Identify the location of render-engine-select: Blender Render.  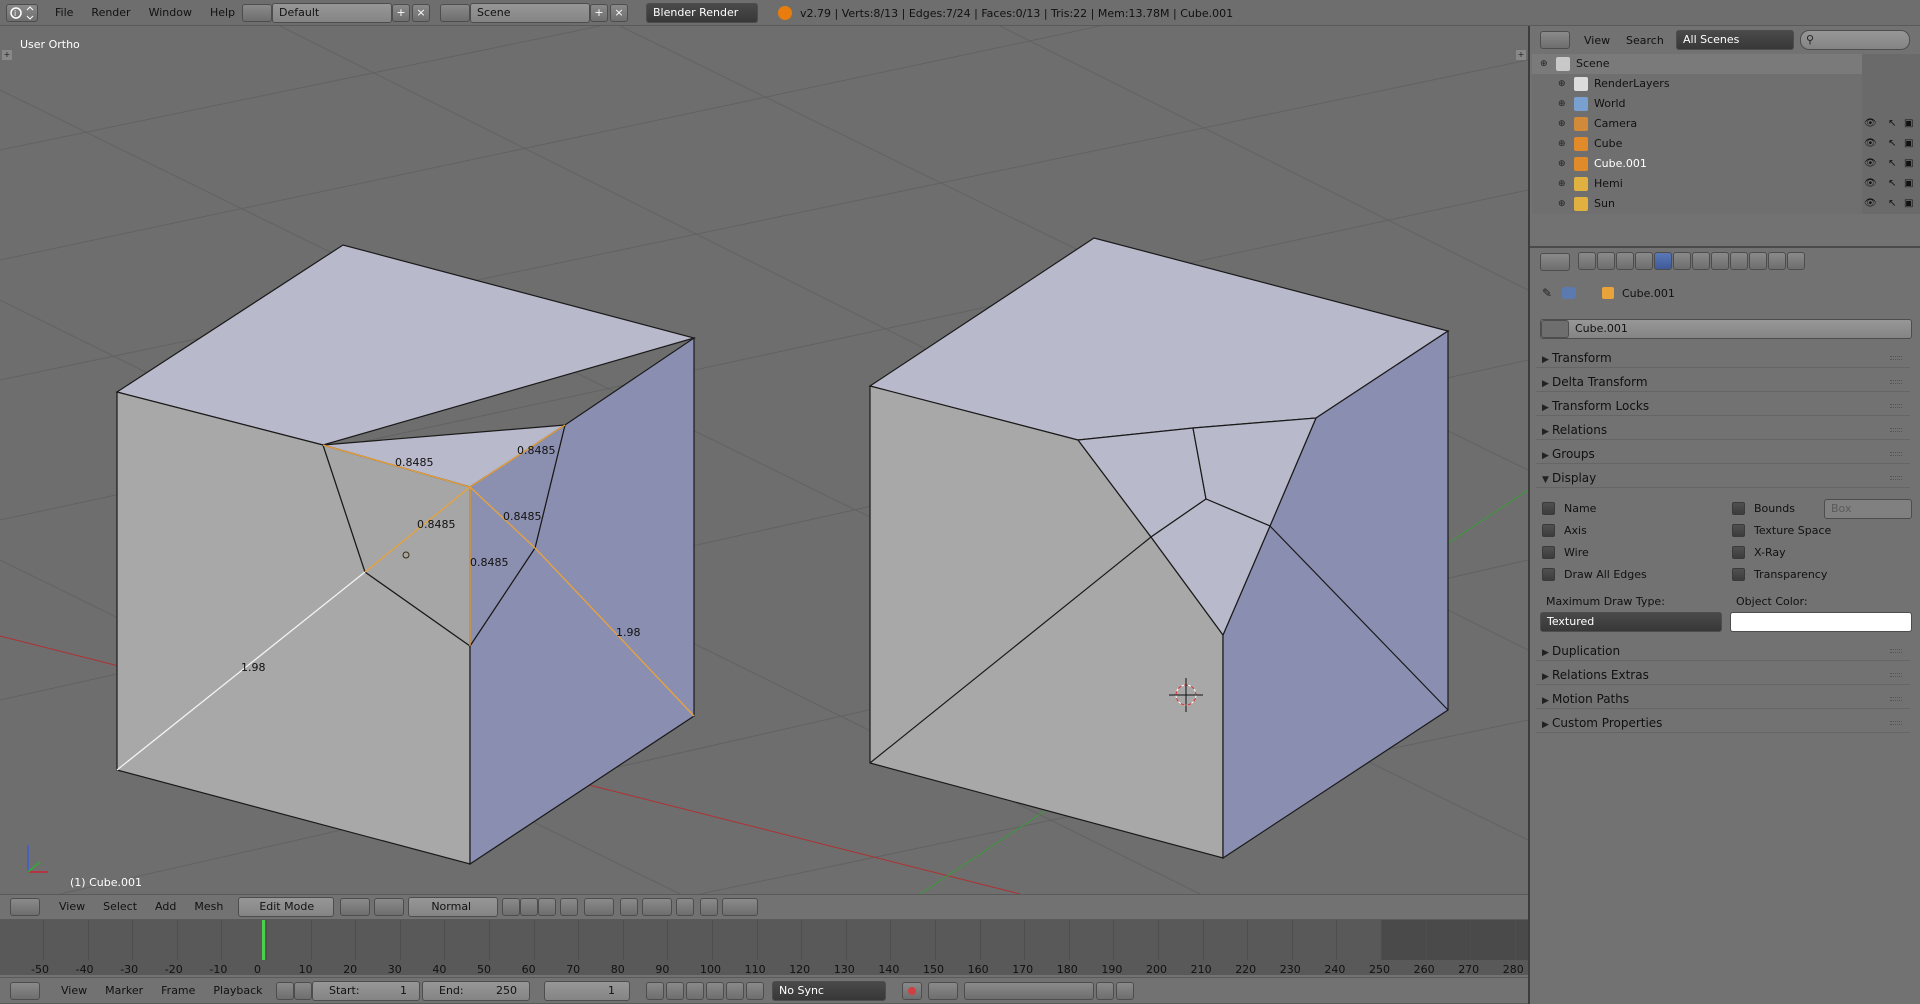
(702, 13).